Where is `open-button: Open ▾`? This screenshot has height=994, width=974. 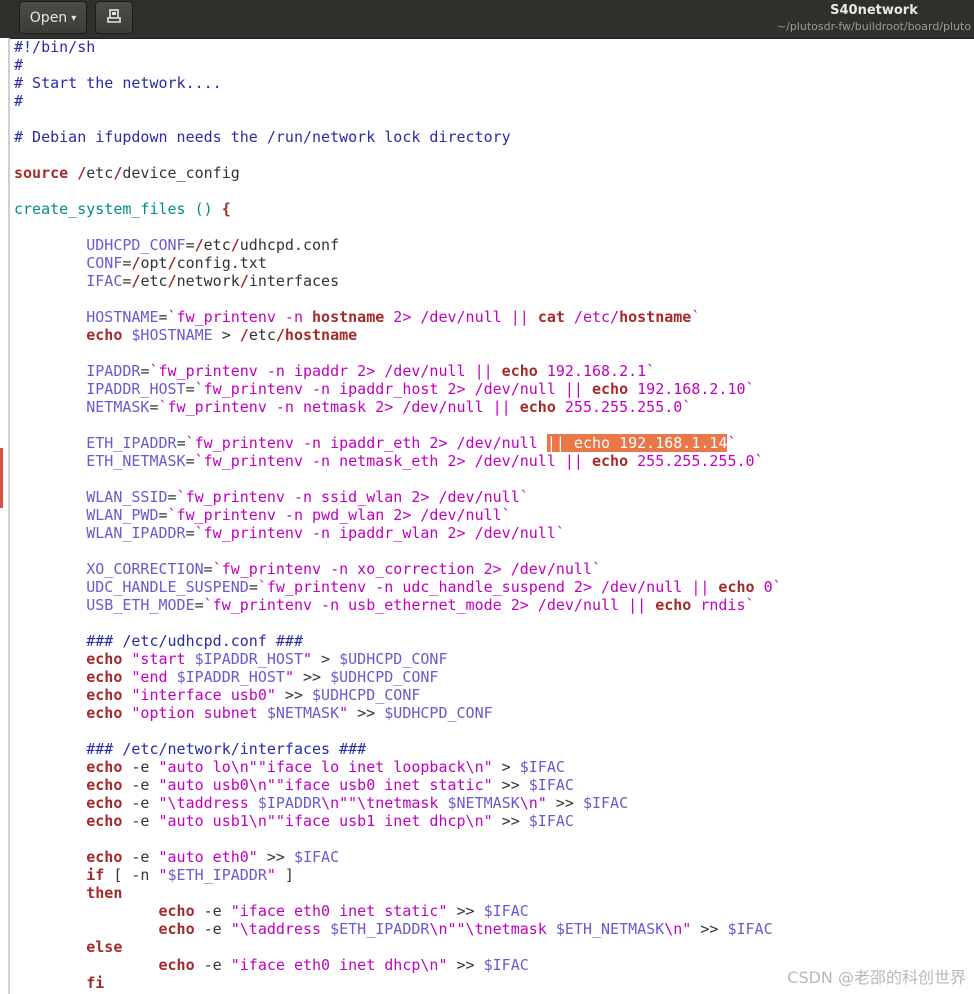
open-button: Open ▾ is located at coordinates (53, 17).